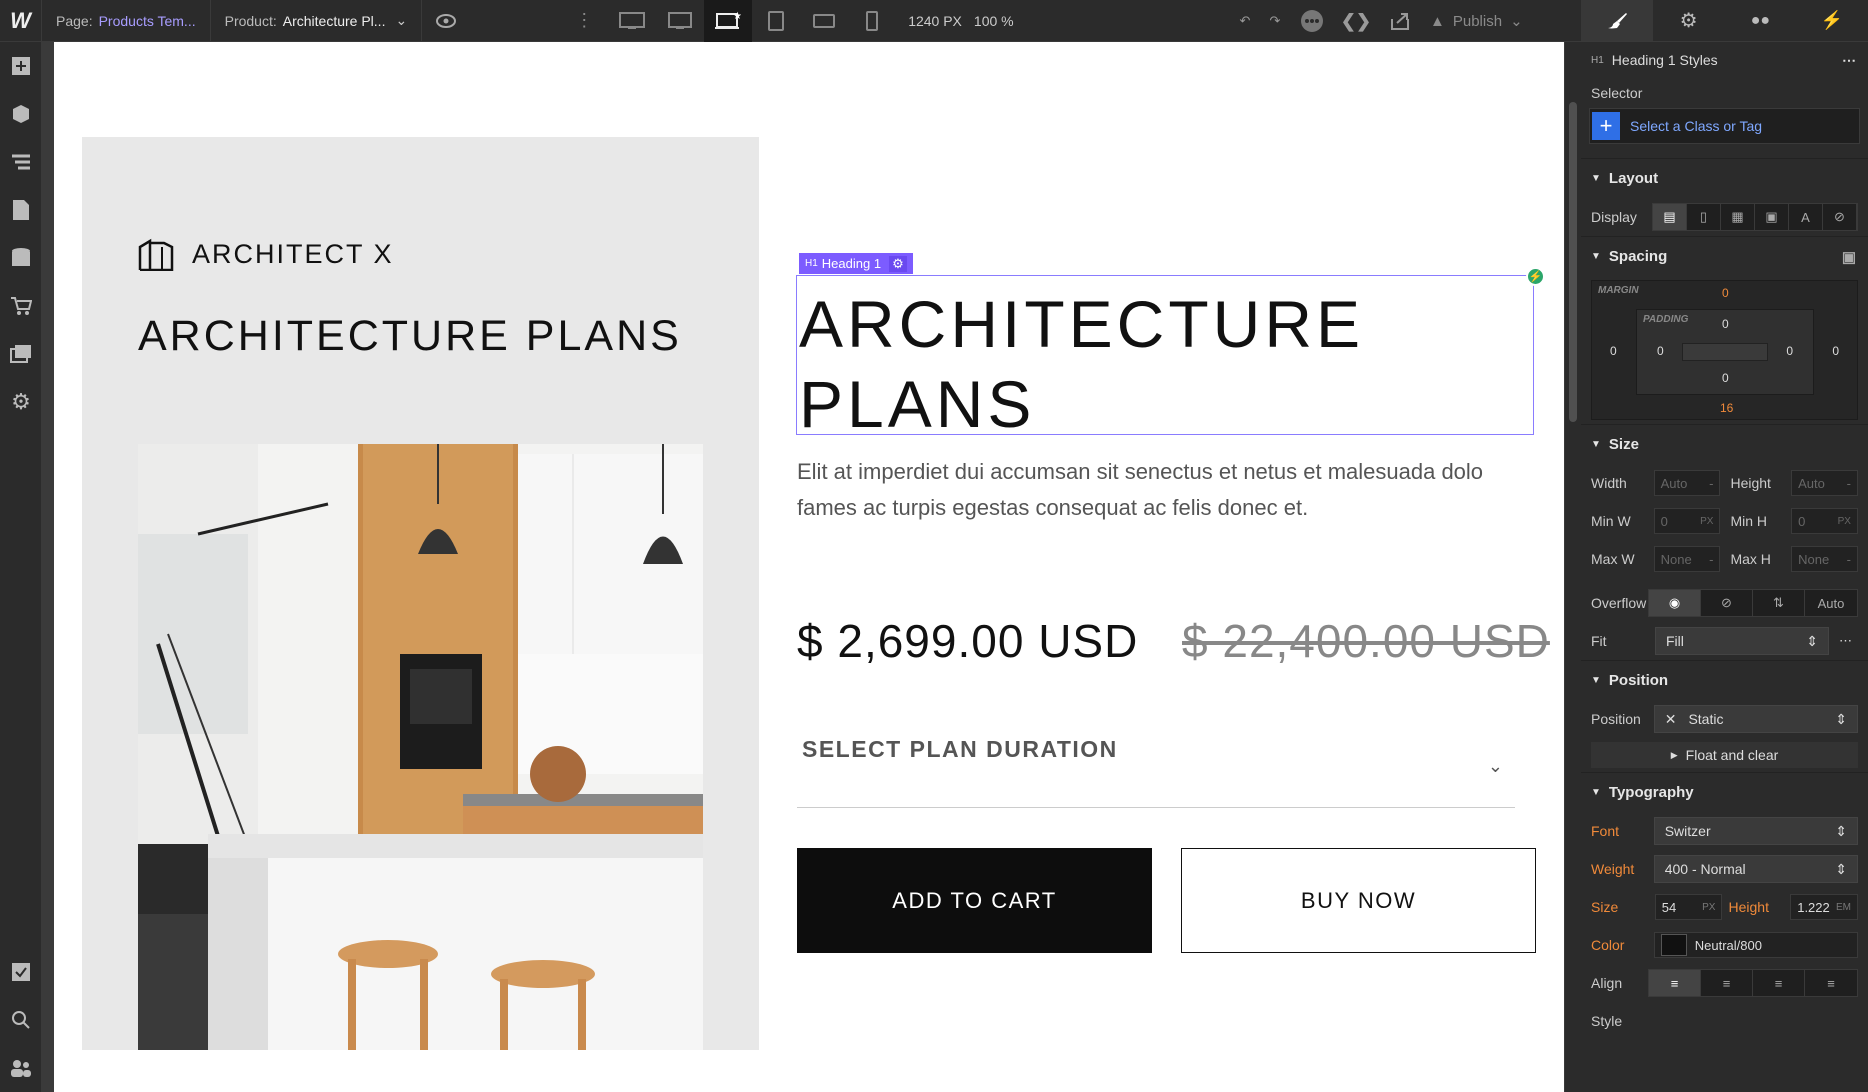  What do you see at coordinates (1606, 126) in the screenshot?
I see `plus-icon: +` at bounding box center [1606, 126].